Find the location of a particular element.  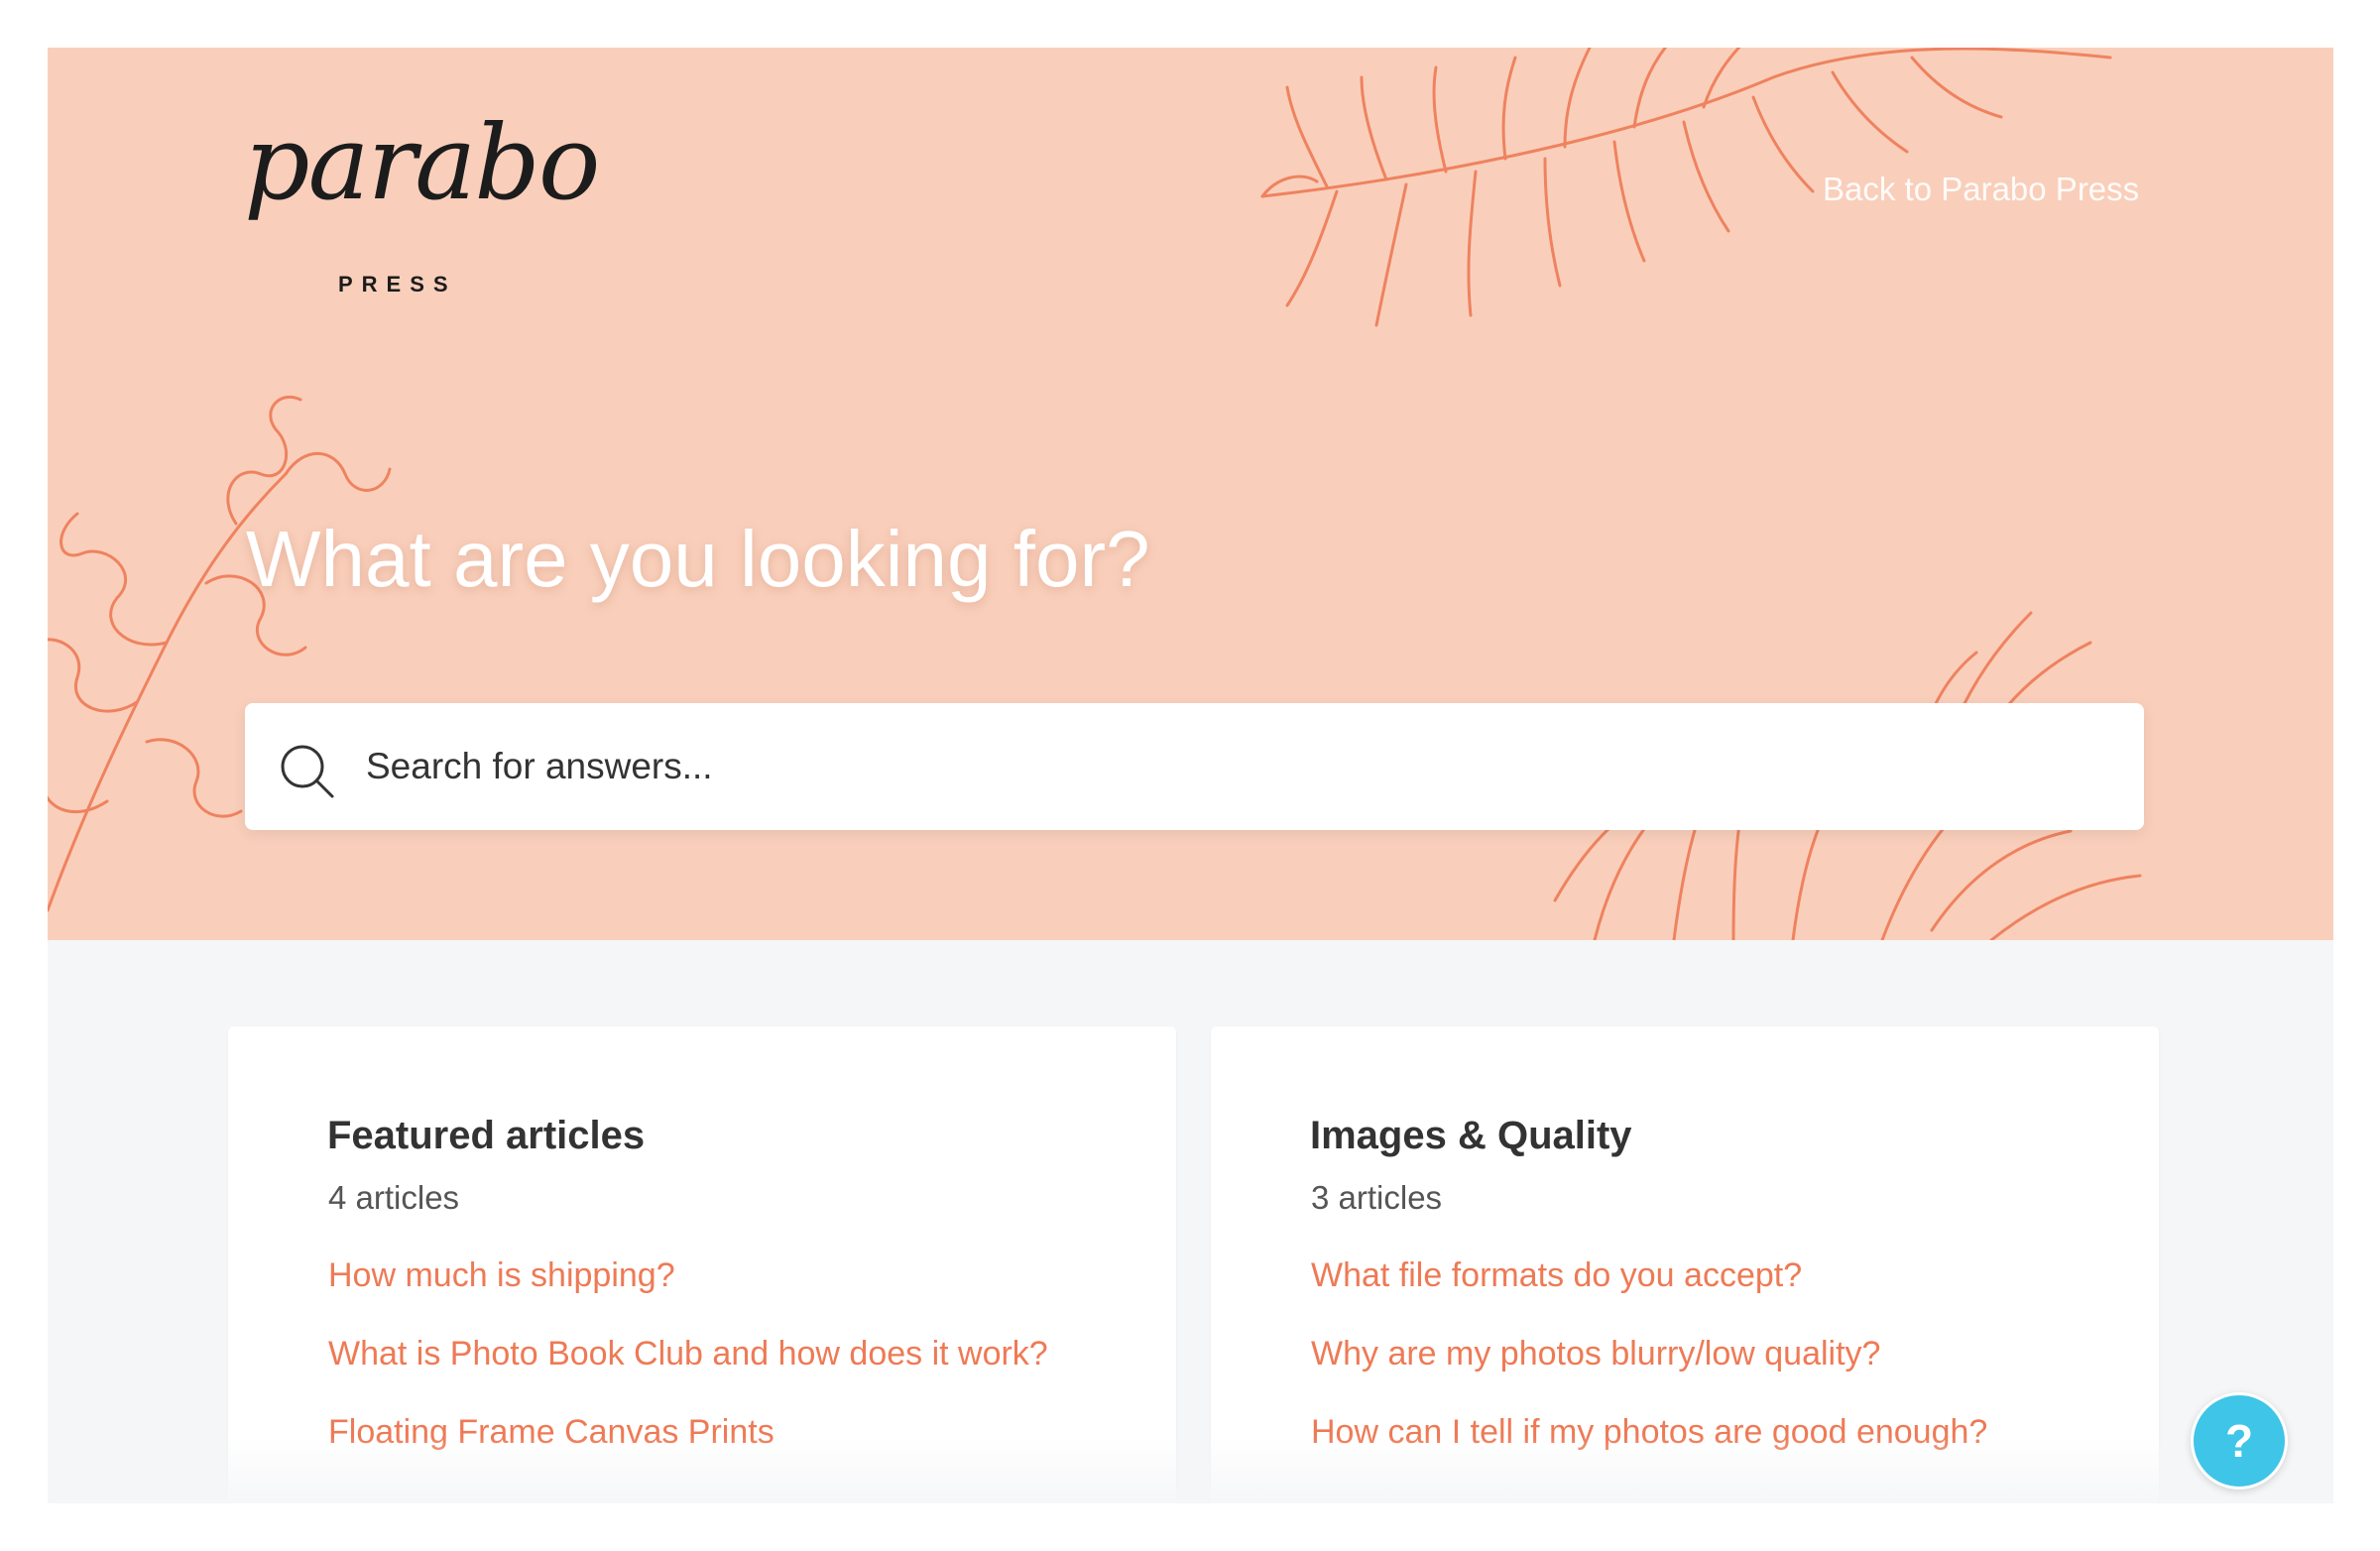

list-item: How much is shipping? is located at coordinates (688, 1295).